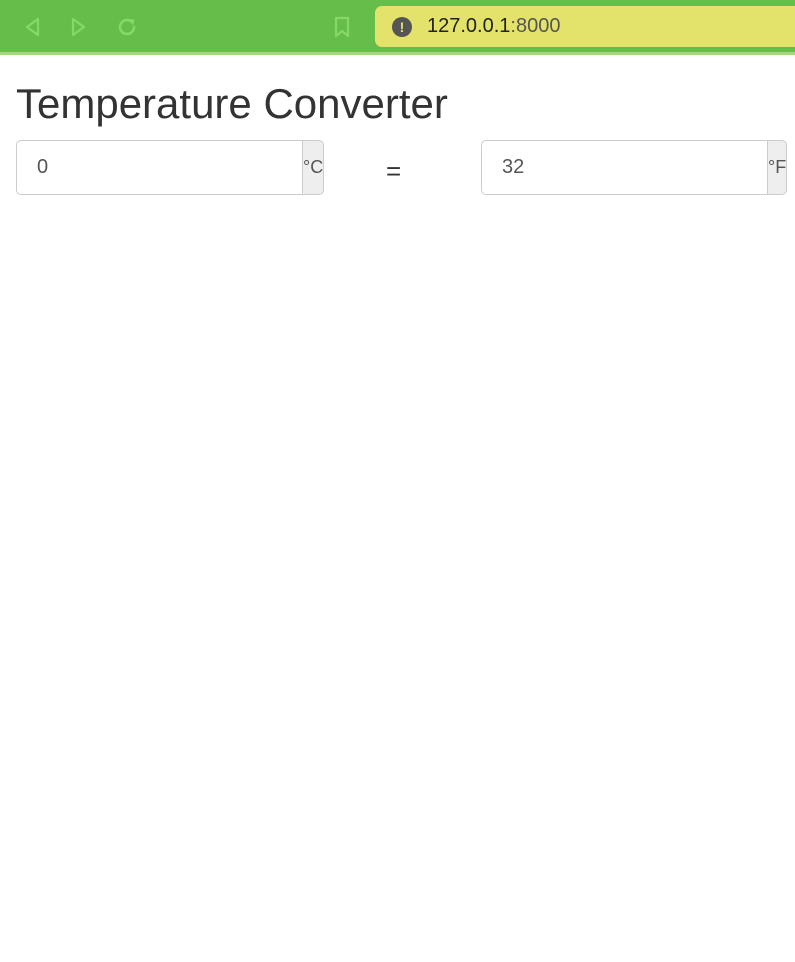  Describe the element at coordinates (394, 171) in the screenshot. I see `equals-sign: =` at that location.